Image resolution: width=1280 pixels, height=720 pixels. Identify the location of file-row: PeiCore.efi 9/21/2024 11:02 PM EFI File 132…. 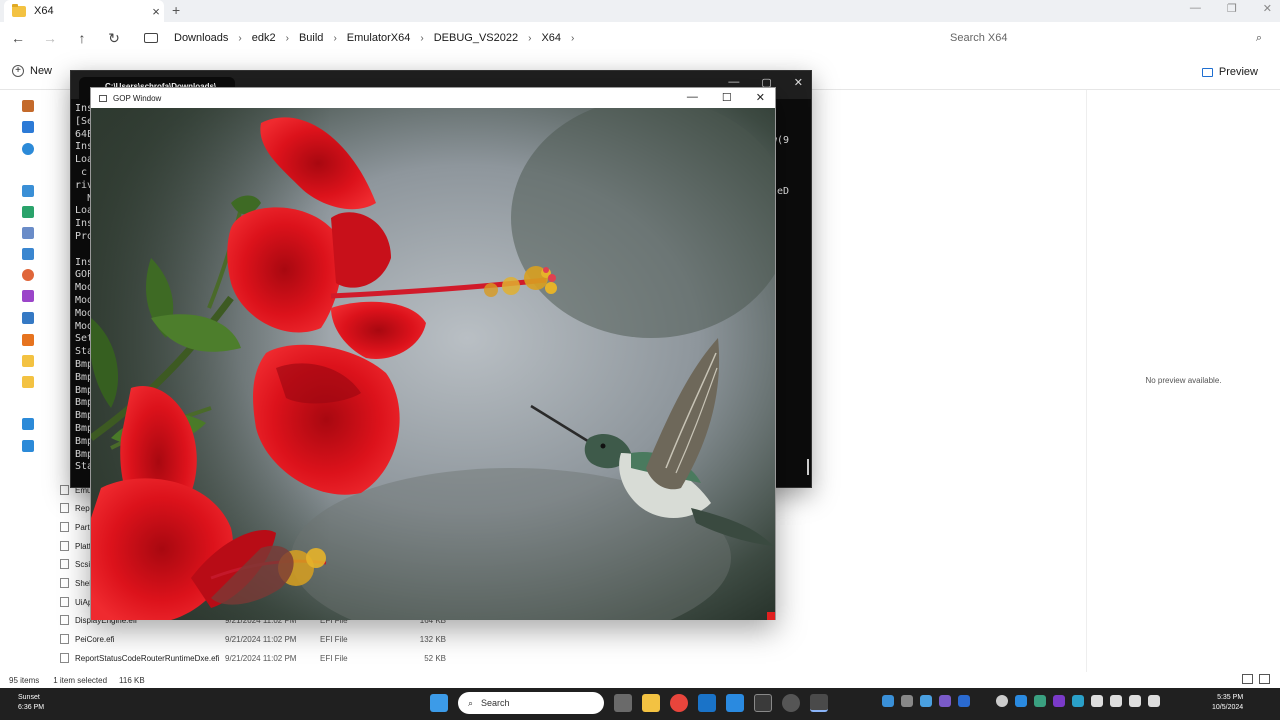
(253, 639).